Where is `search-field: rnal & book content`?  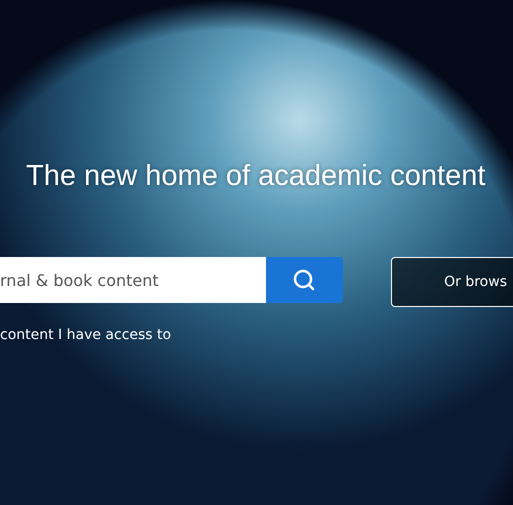 search-field: rnal & book content is located at coordinates (133, 280).